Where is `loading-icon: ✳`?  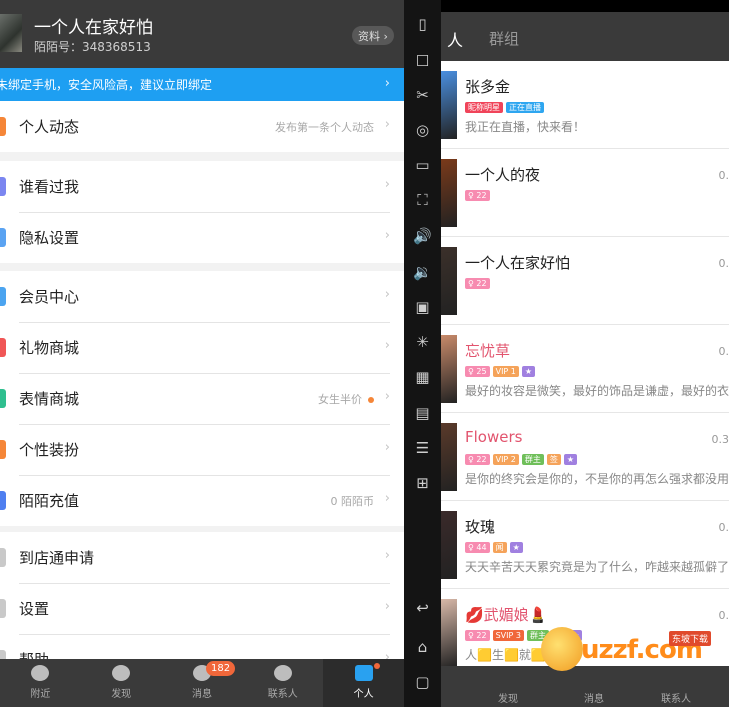
loading-icon: ✳ is located at coordinates (422, 341).